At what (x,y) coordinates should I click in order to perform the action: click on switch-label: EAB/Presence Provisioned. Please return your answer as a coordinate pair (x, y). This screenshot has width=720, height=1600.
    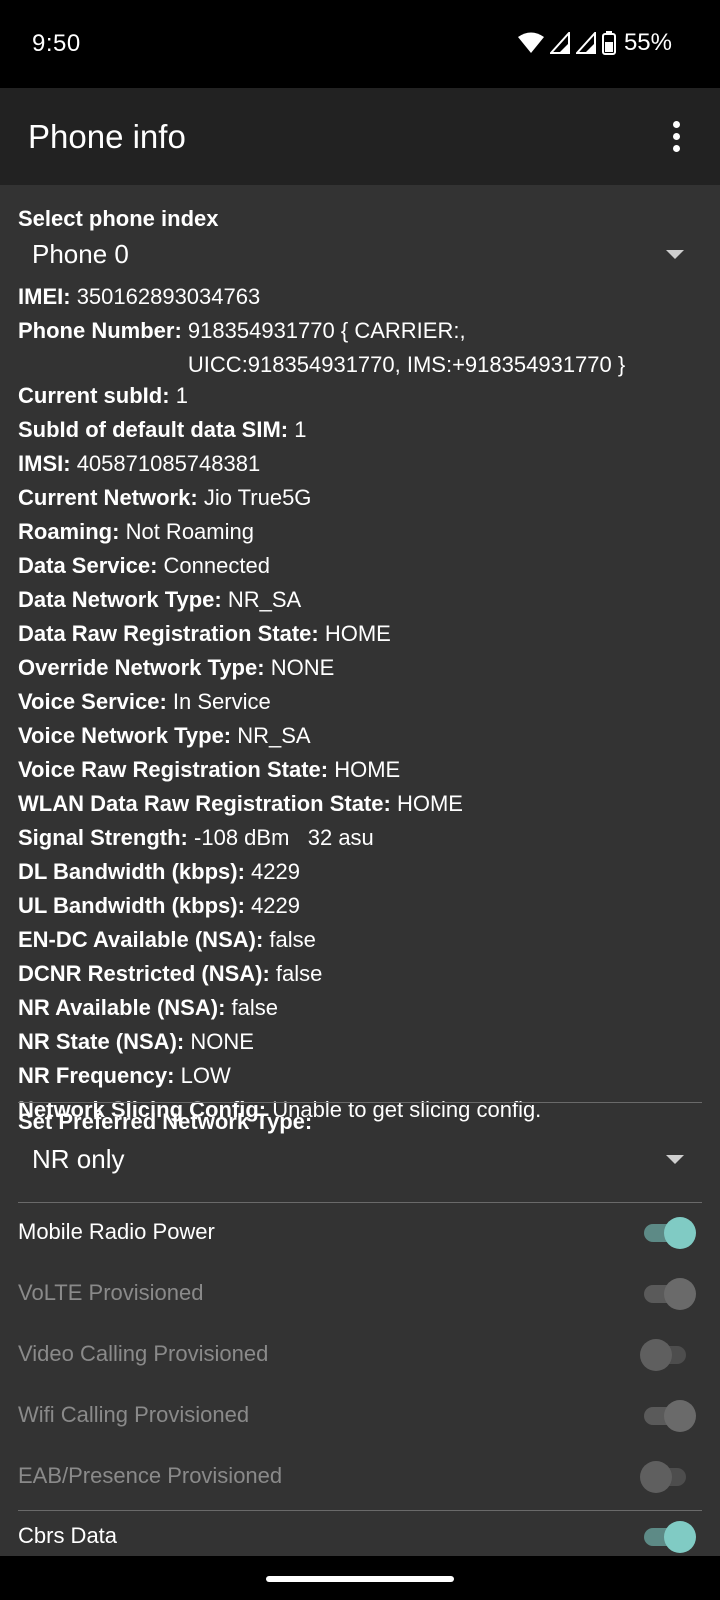
    Looking at the image, I should click on (150, 1475).